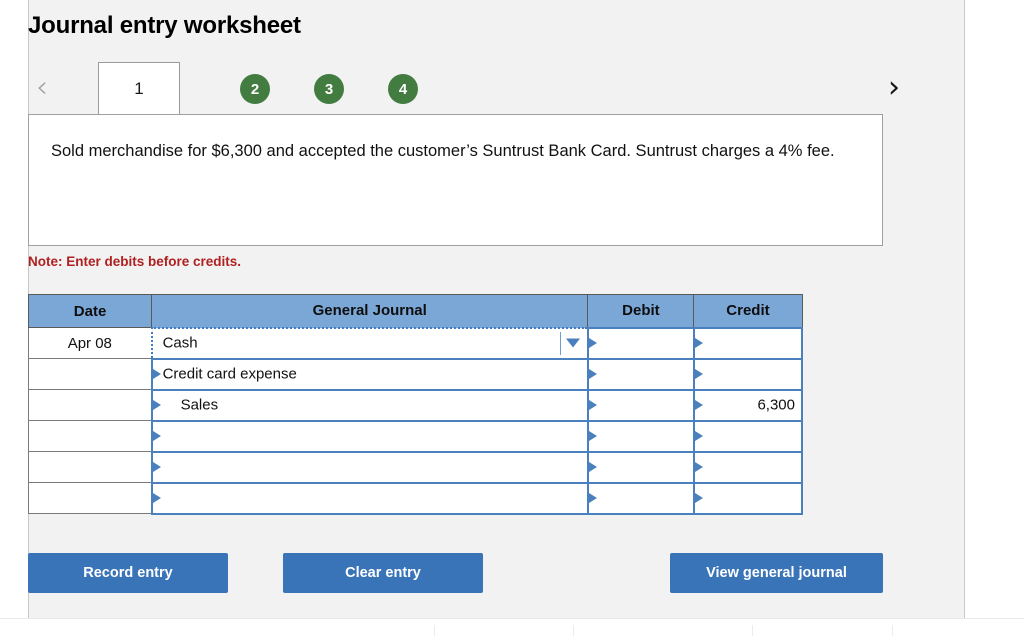 This screenshot has width=1024, height=636. Describe the element at coordinates (199, 405) in the screenshot. I see `account-name: Sales` at that location.